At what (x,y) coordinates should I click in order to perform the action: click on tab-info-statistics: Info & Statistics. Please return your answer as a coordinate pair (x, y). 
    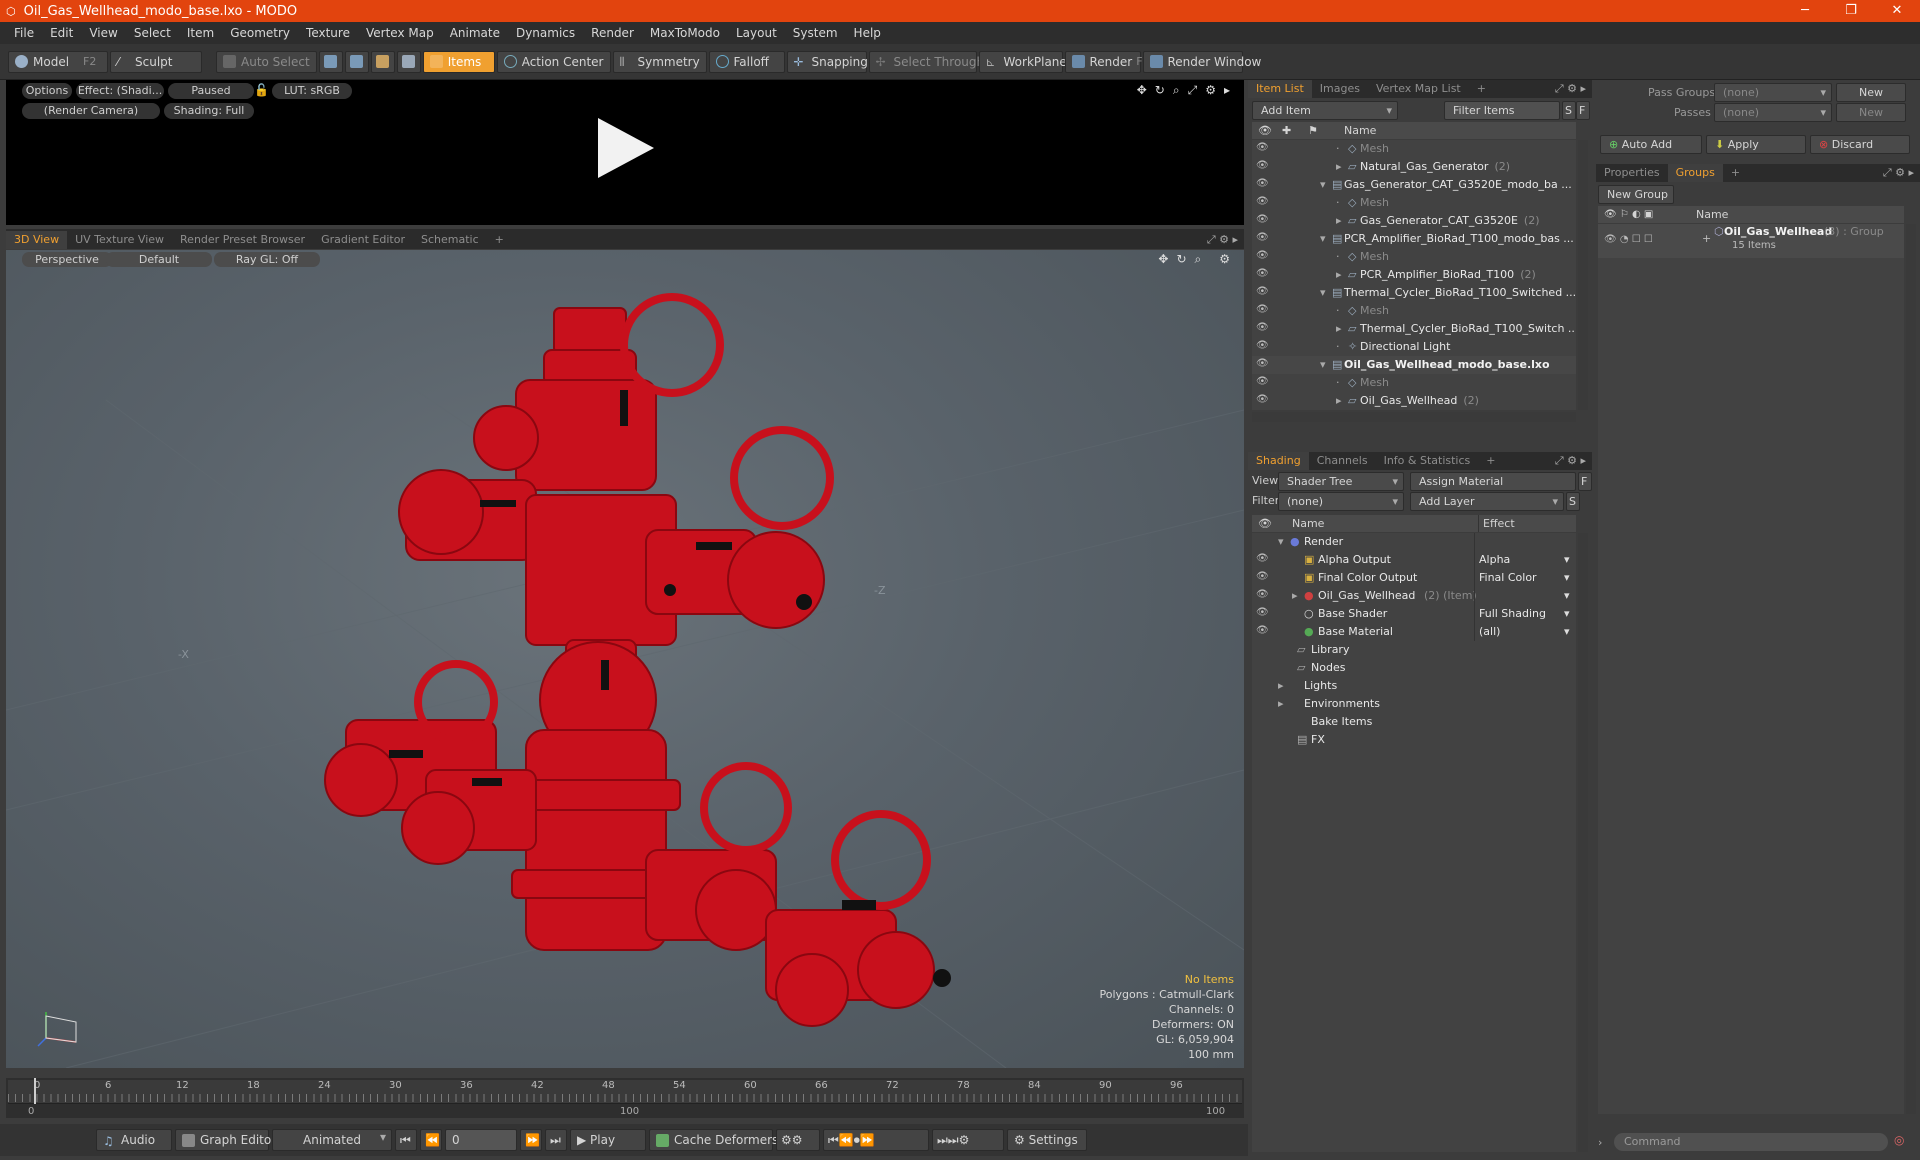
    Looking at the image, I should click on (1427, 461).